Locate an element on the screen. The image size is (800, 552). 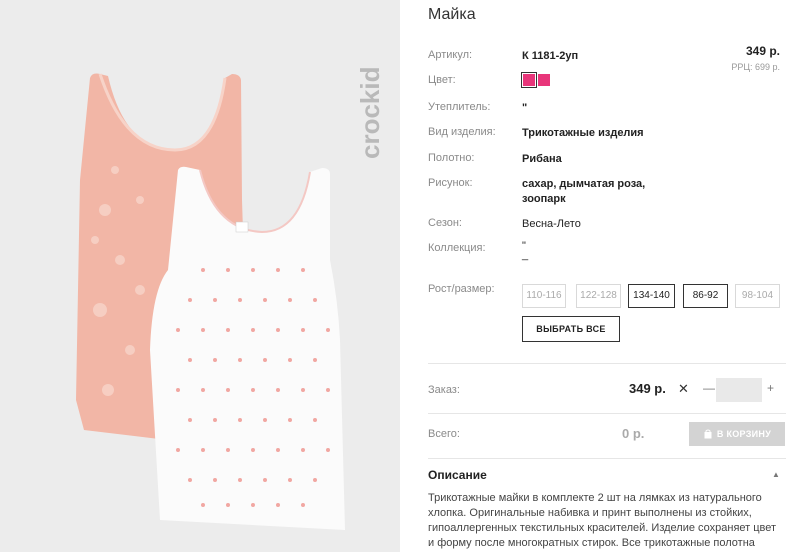
attr-value: " is located at coordinates (525, 108).